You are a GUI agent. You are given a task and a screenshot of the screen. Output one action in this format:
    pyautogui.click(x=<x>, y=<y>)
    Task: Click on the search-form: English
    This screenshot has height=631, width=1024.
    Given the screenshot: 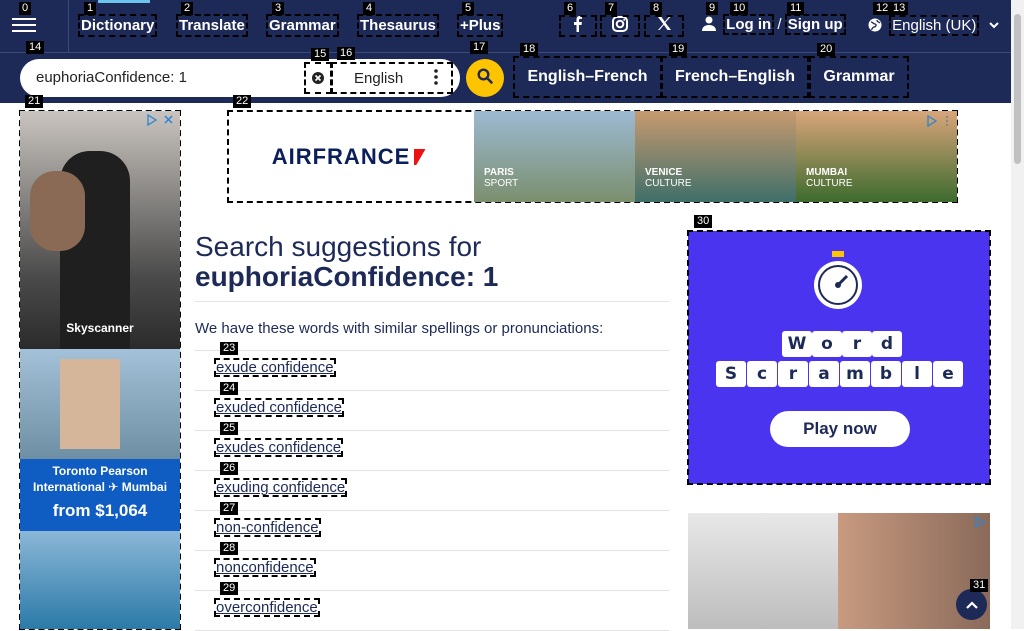 What is the action you would take?
    pyautogui.click(x=240, y=78)
    